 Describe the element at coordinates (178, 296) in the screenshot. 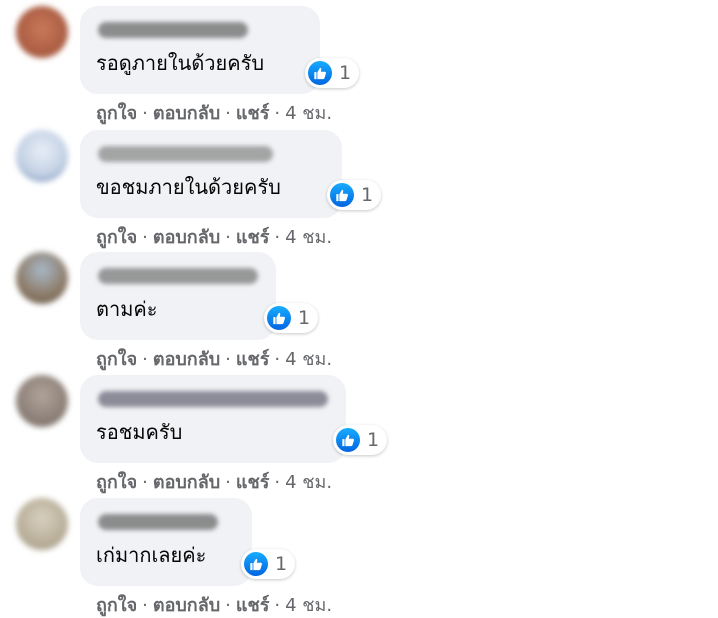

I see `comment-bubble: ตามค่ะ` at that location.